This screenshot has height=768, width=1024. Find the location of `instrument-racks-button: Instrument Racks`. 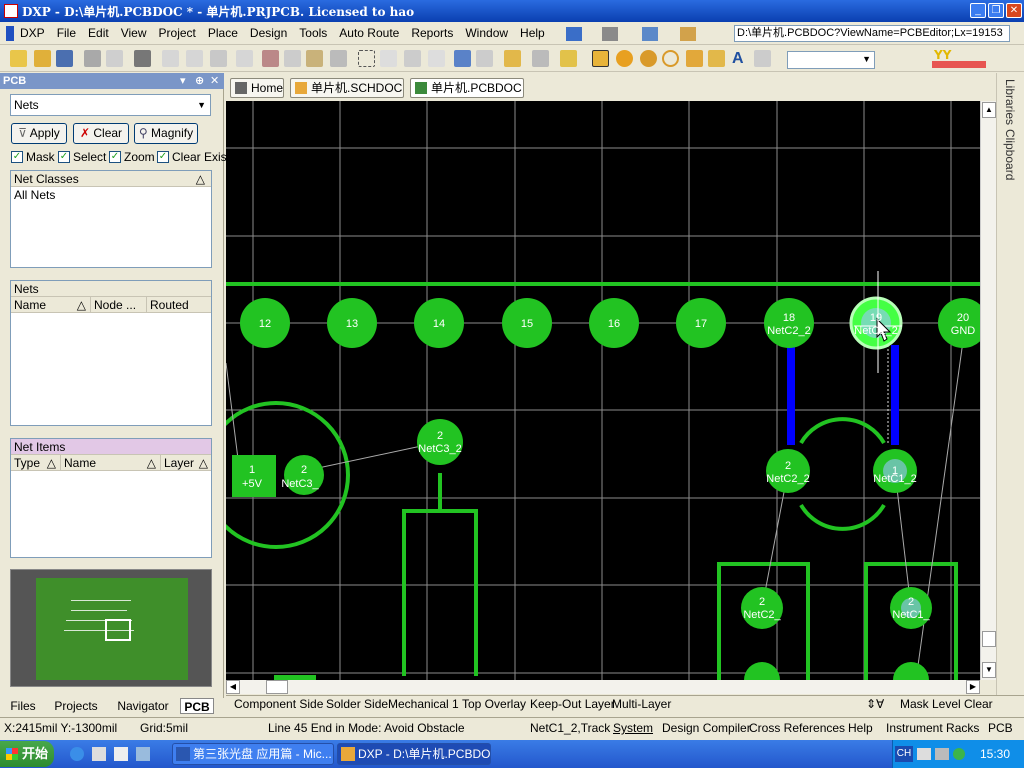

instrument-racks-button: Instrument Racks is located at coordinates (932, 728).